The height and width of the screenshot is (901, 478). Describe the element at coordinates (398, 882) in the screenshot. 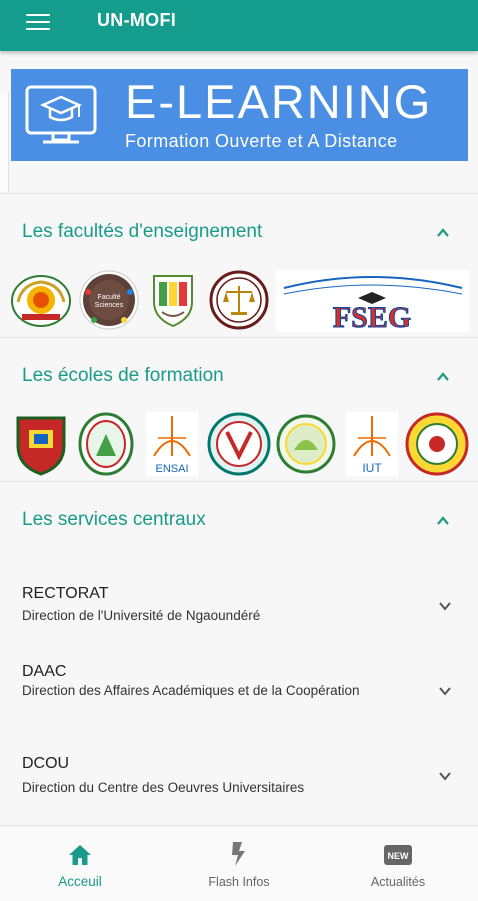

I see `nav-label: Actualités` at that location.